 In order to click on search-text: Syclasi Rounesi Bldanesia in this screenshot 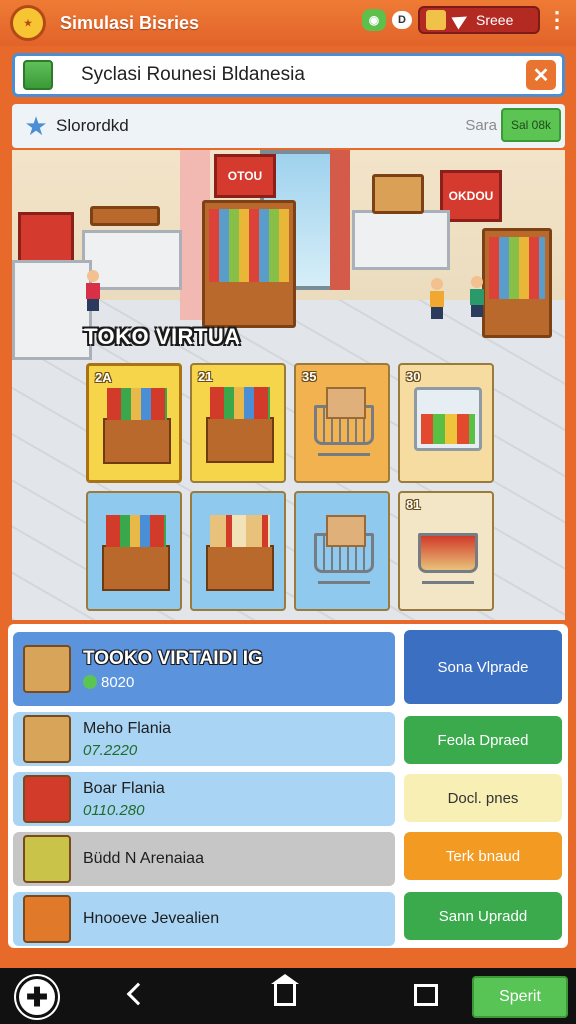, I will do `click(193, 75)`.